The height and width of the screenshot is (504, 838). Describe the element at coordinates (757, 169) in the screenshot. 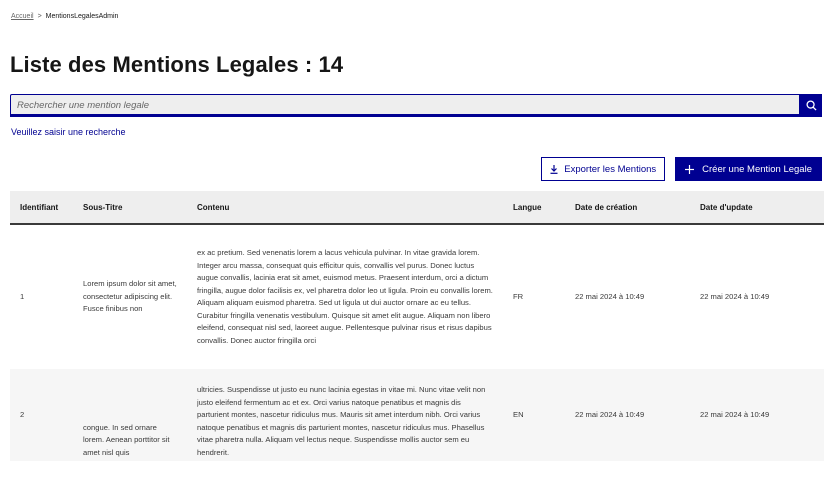

I see `create-button-label: Créer une Mention Legale` at that location.